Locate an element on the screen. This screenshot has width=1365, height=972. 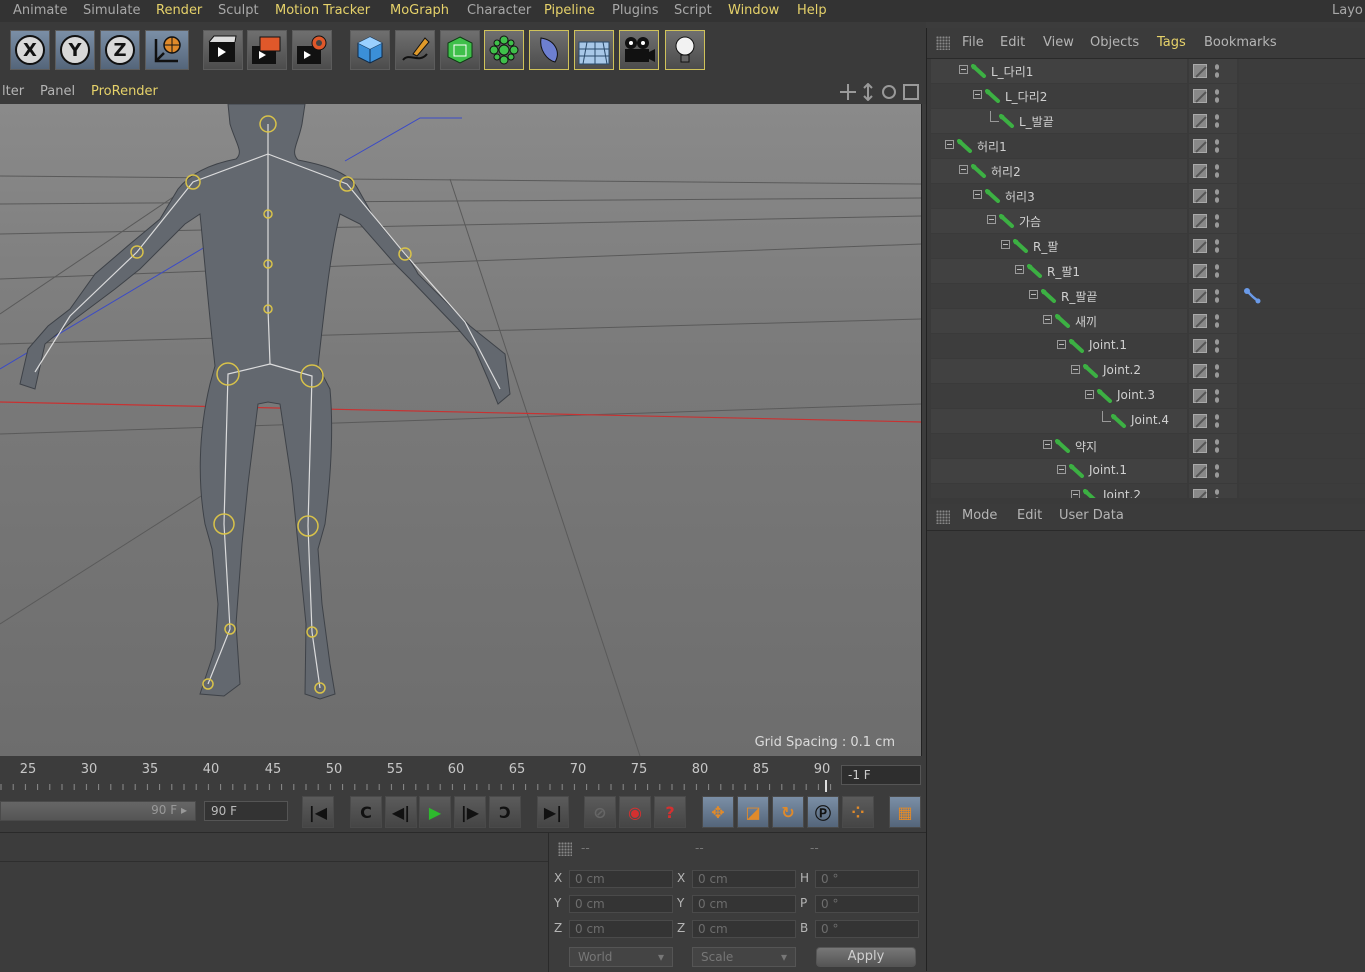
pos-y-field: 0 cm is located at coordinates (621, 904).